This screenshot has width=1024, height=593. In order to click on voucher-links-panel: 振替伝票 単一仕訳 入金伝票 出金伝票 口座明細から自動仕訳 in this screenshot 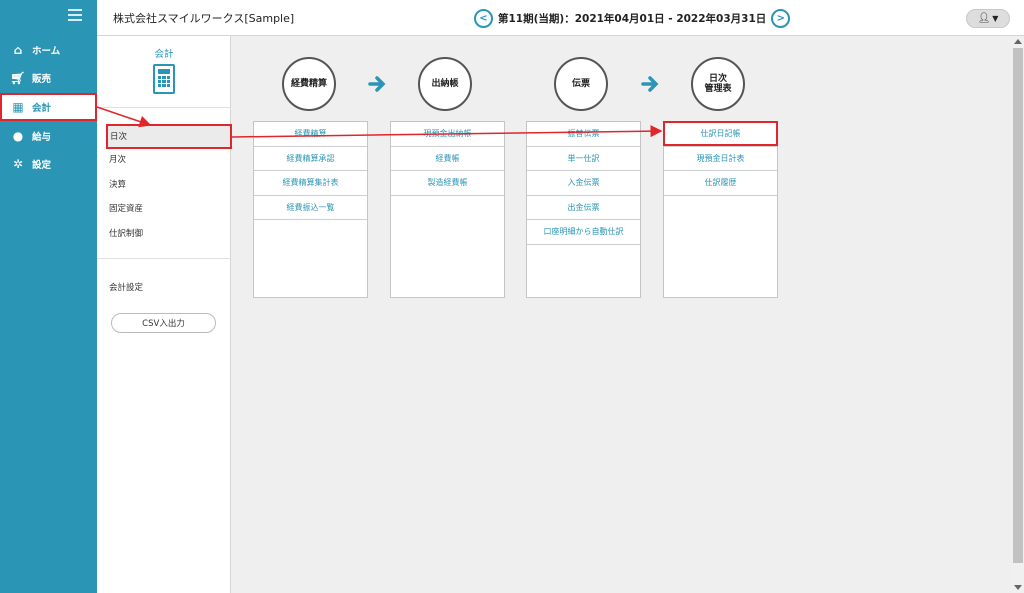, I will do `click(583, 209)`.